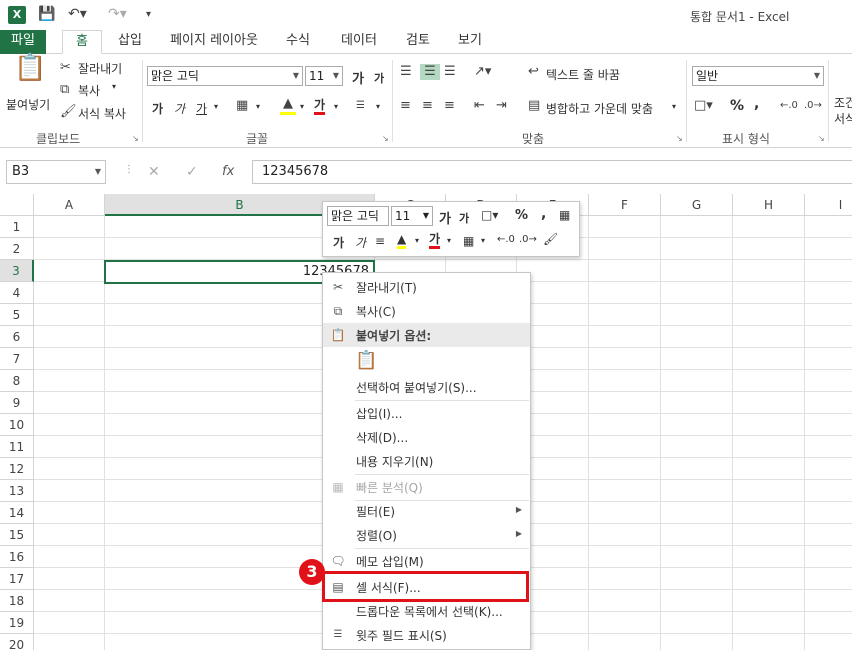 The height and width of the screenshot is (650, 852). Describe the element at coordinates (479, 106) in the screenshot. I see `decrease-indent-icon: ⇤` at that location.